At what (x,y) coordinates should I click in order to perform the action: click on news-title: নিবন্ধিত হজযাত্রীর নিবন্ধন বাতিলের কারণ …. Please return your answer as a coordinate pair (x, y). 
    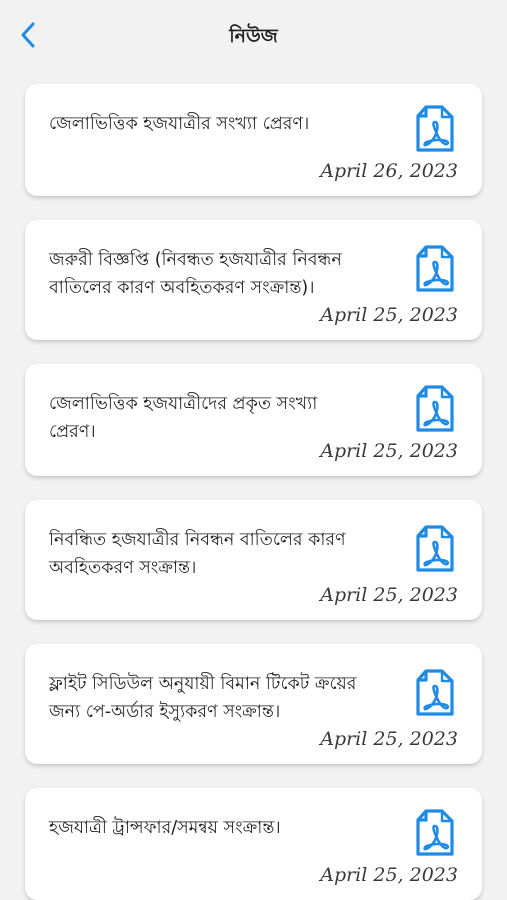
    Looking at the image, I should click on (197, 554).